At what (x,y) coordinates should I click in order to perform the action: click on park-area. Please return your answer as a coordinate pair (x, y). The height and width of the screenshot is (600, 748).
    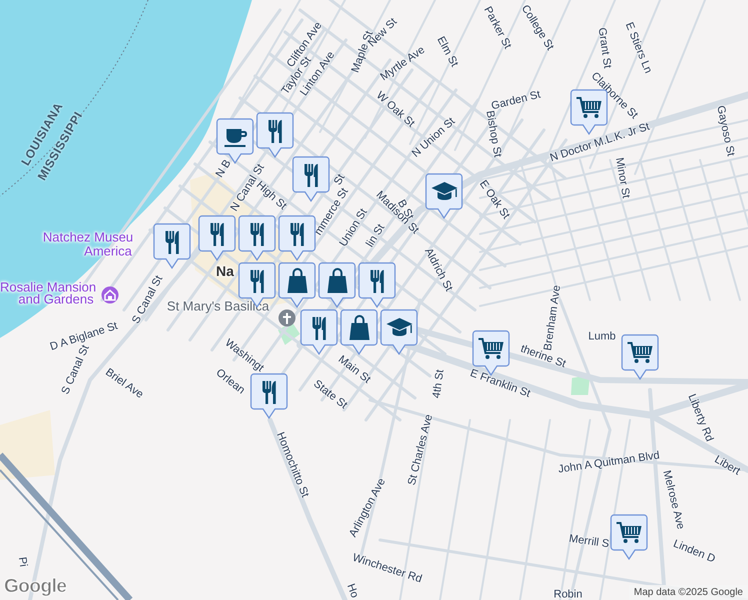
    Looking at the image, I should click on (580, 385).